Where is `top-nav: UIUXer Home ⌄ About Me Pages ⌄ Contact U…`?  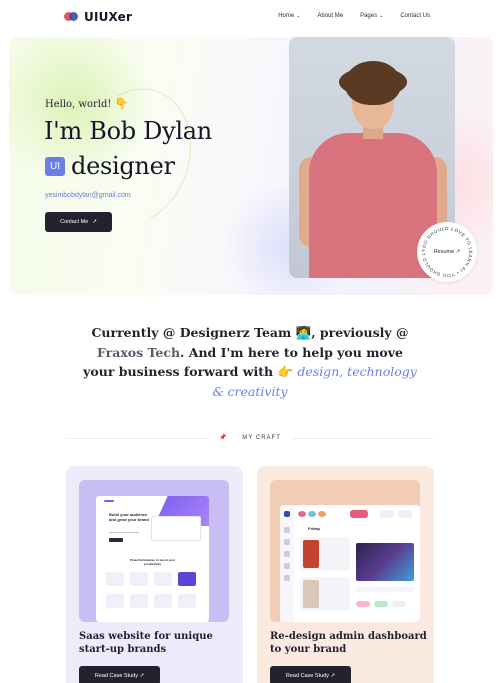 top-nav: UIUXer Home ⌄ About Me Pages ⌄ Contact U… is located at coordinates (250, 18).